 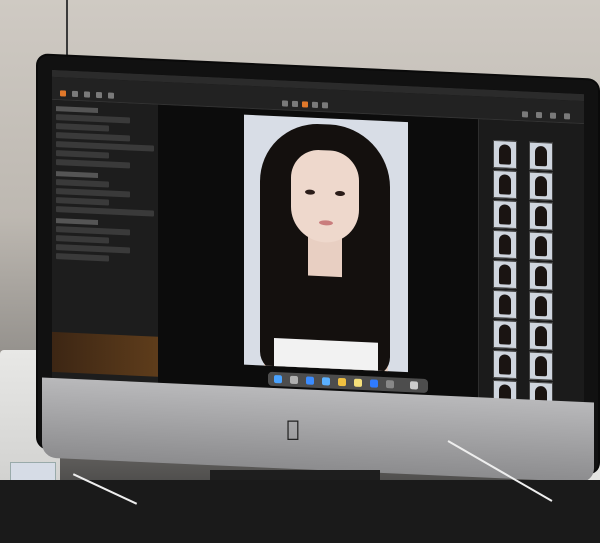 What do you see at coordinates (326, 355) in the screenshot?
I see `photo-white-top` at bounding box center [326, 355].